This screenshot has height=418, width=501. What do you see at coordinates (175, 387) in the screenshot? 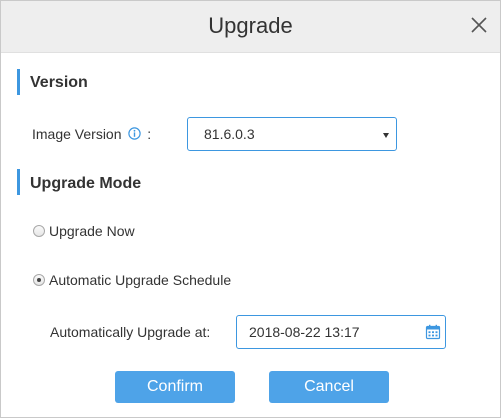
I see `confirm-button: Confirm` at bounding box center [175, 387].